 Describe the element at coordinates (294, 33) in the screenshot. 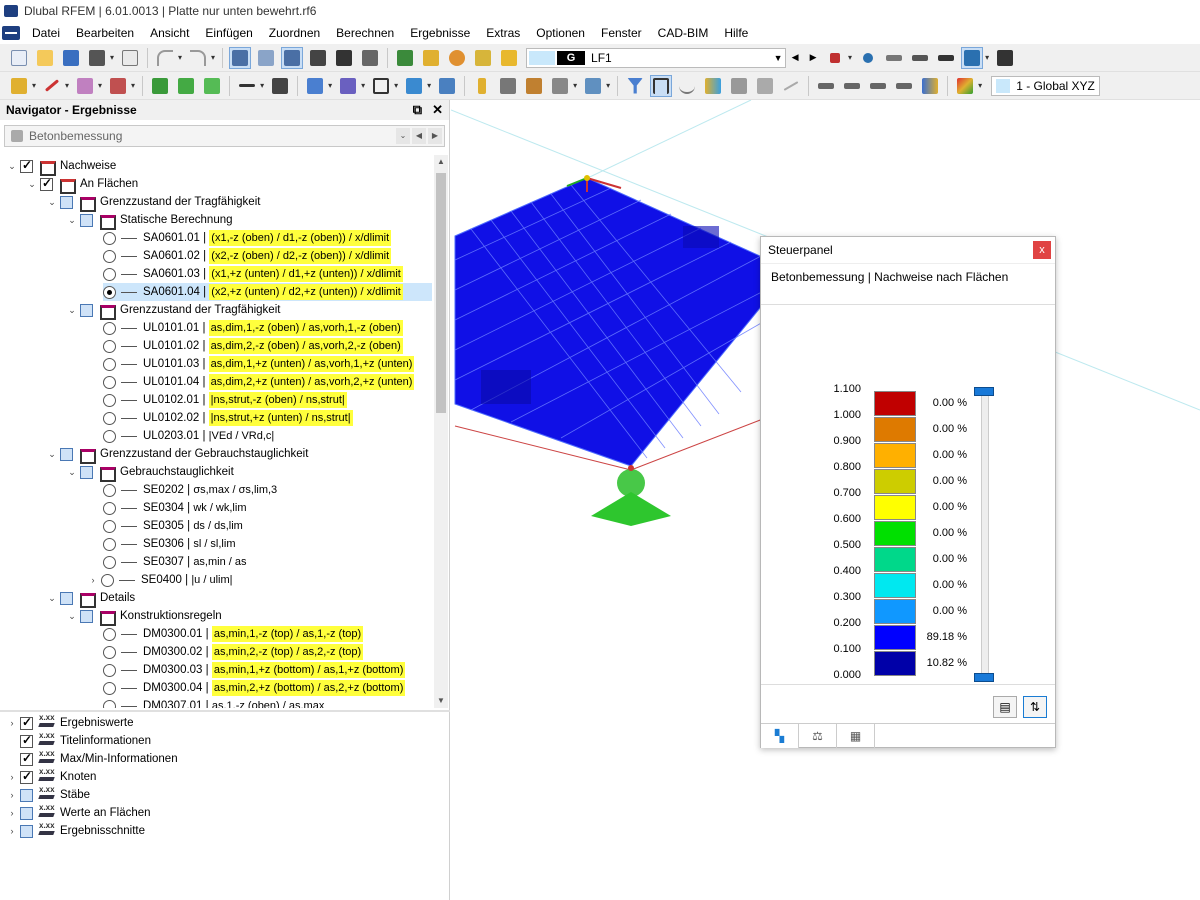

I see `menu-zuordnen: Zuordnen` at that location.